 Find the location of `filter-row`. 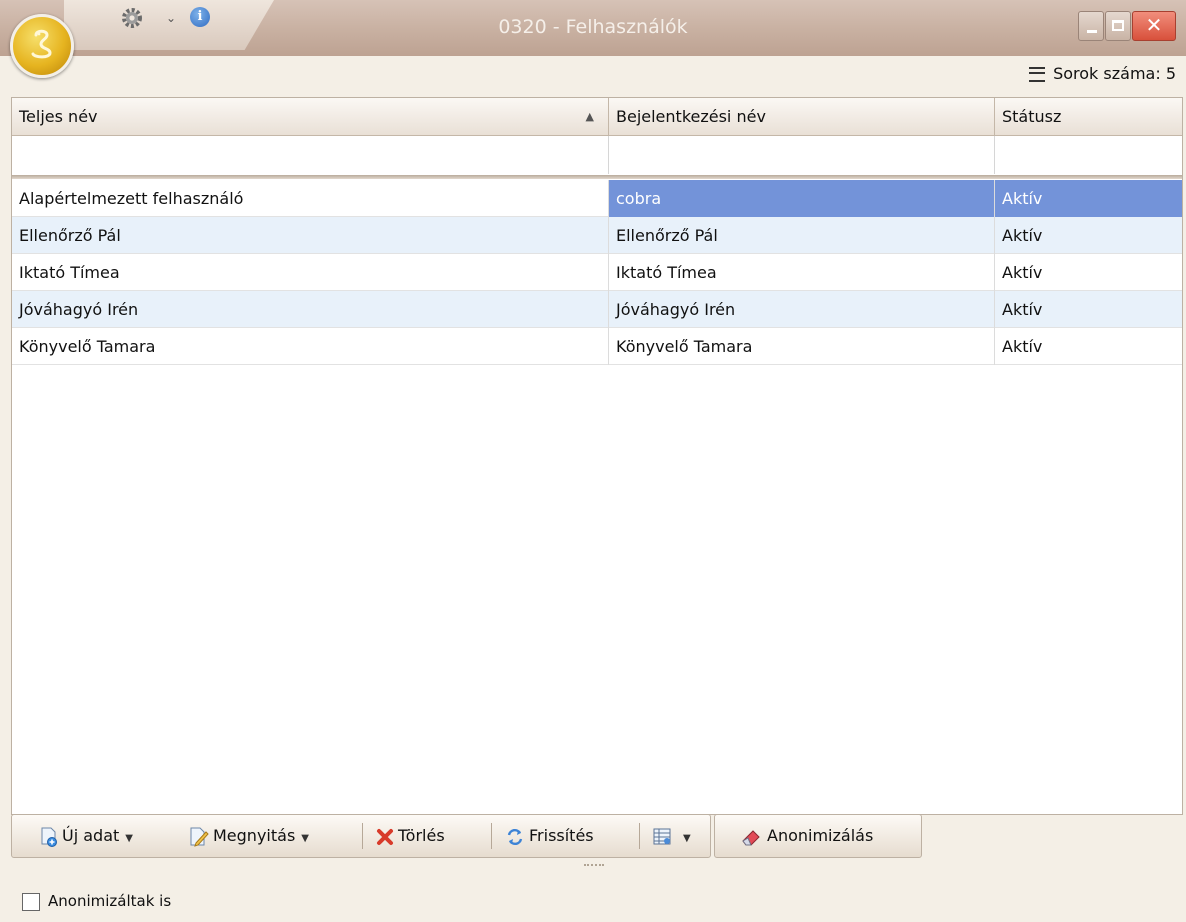

filter-row is located at coordinates (597, 155).